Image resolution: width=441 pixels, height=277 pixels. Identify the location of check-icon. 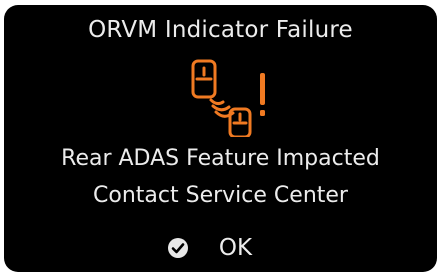
(177, 248).